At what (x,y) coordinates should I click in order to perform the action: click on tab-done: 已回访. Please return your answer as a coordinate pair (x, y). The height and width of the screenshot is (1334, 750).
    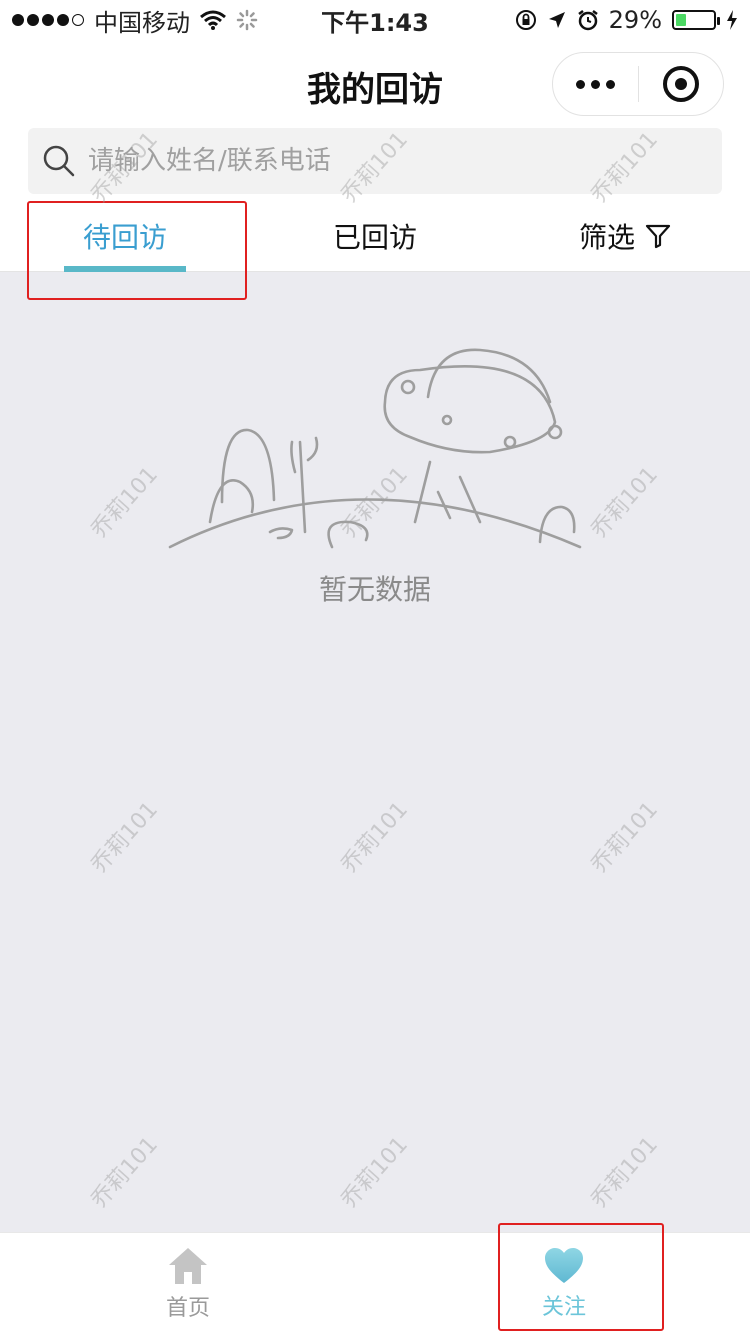
    Looking at the image, I should click on (375, 236).